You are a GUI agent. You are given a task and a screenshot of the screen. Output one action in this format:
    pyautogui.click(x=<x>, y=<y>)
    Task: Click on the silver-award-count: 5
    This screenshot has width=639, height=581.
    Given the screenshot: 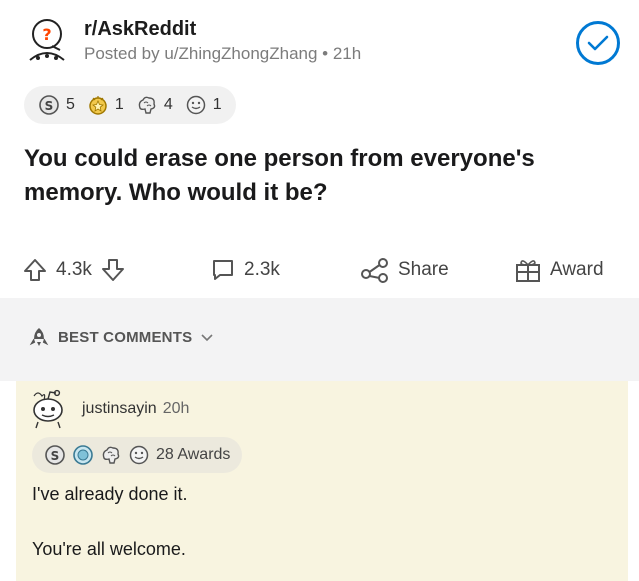 What is the action you would take?
    pyautogui.click(x=70, y=104)
    